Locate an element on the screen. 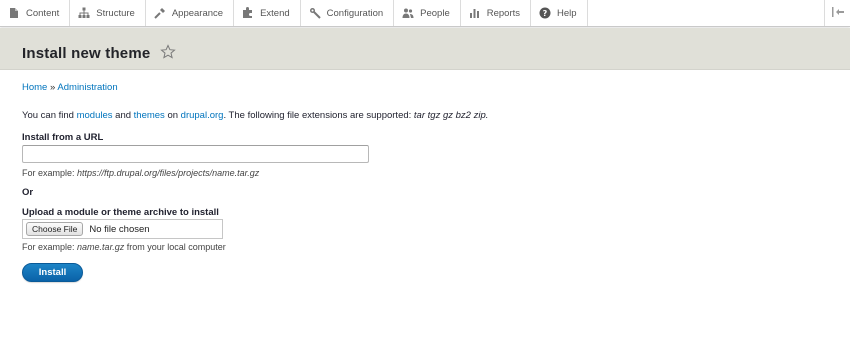  themes-link: themes is located at coordinates (149, 115).